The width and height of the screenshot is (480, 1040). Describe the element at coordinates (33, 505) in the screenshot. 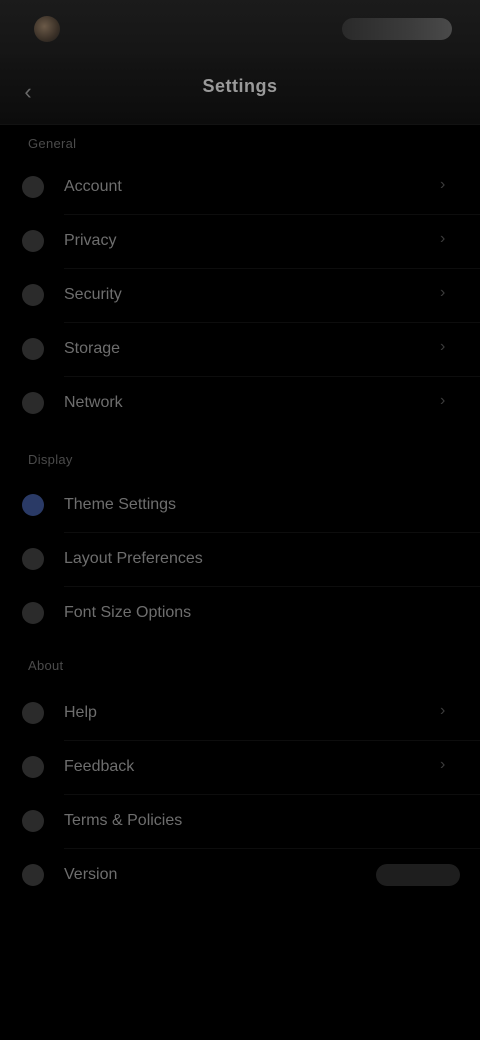

I see `palette-icon` at that location.